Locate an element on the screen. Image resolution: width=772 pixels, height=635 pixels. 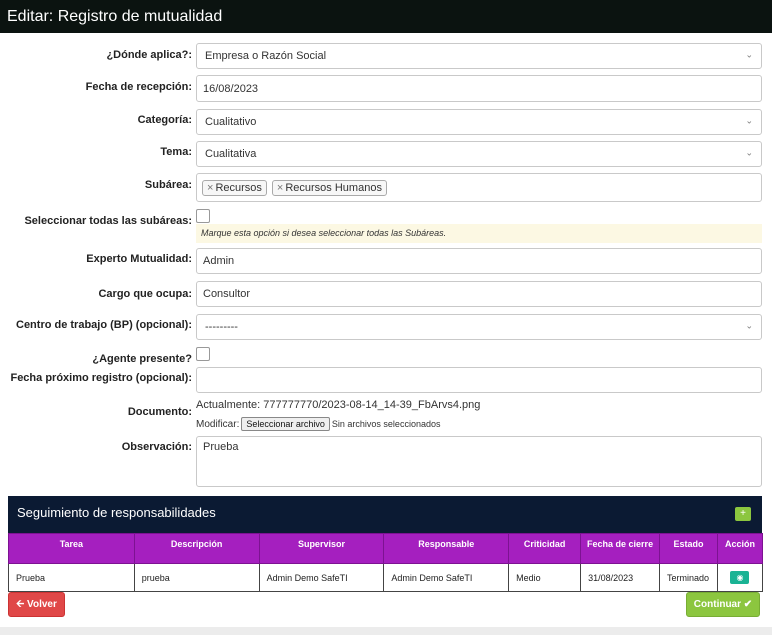
categoria-label: Categoría: is located at coordinates (164, 120).